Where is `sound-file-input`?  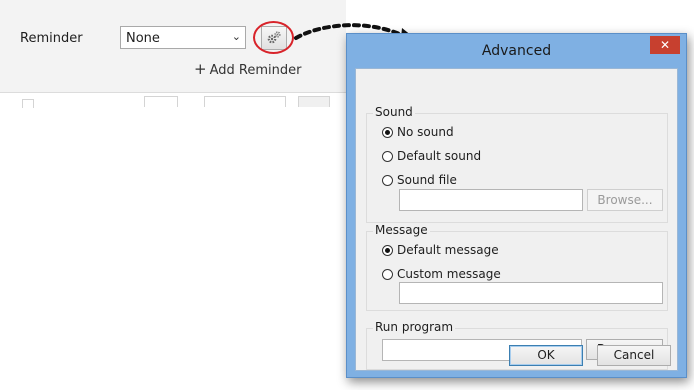 sound-file-input is located at coordinates (491, 200).